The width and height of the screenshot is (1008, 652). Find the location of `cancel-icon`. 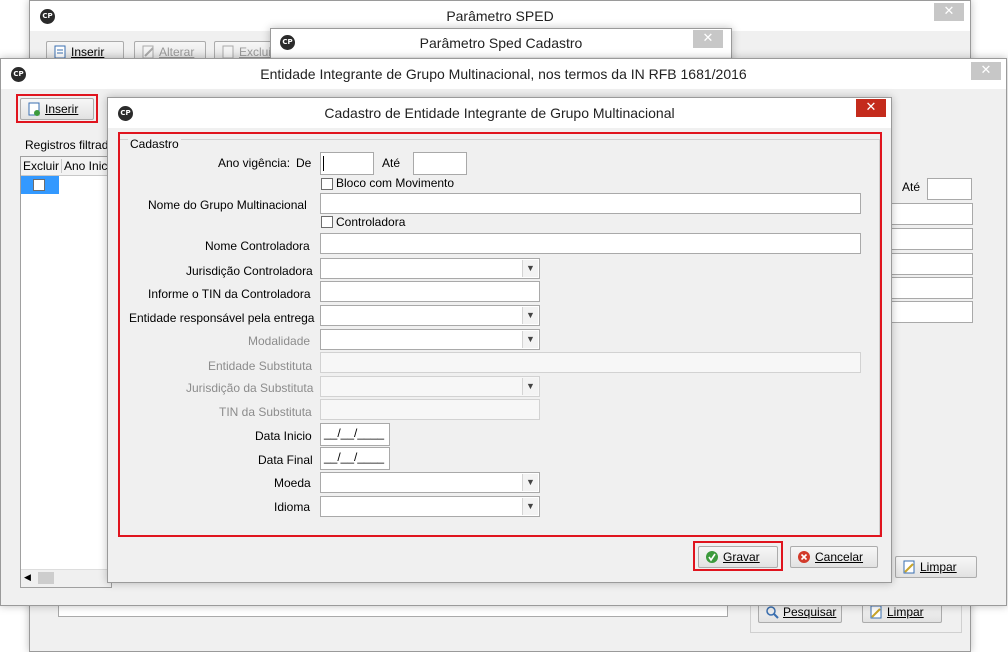

cancel-icon is located at coordinates (804, 557).